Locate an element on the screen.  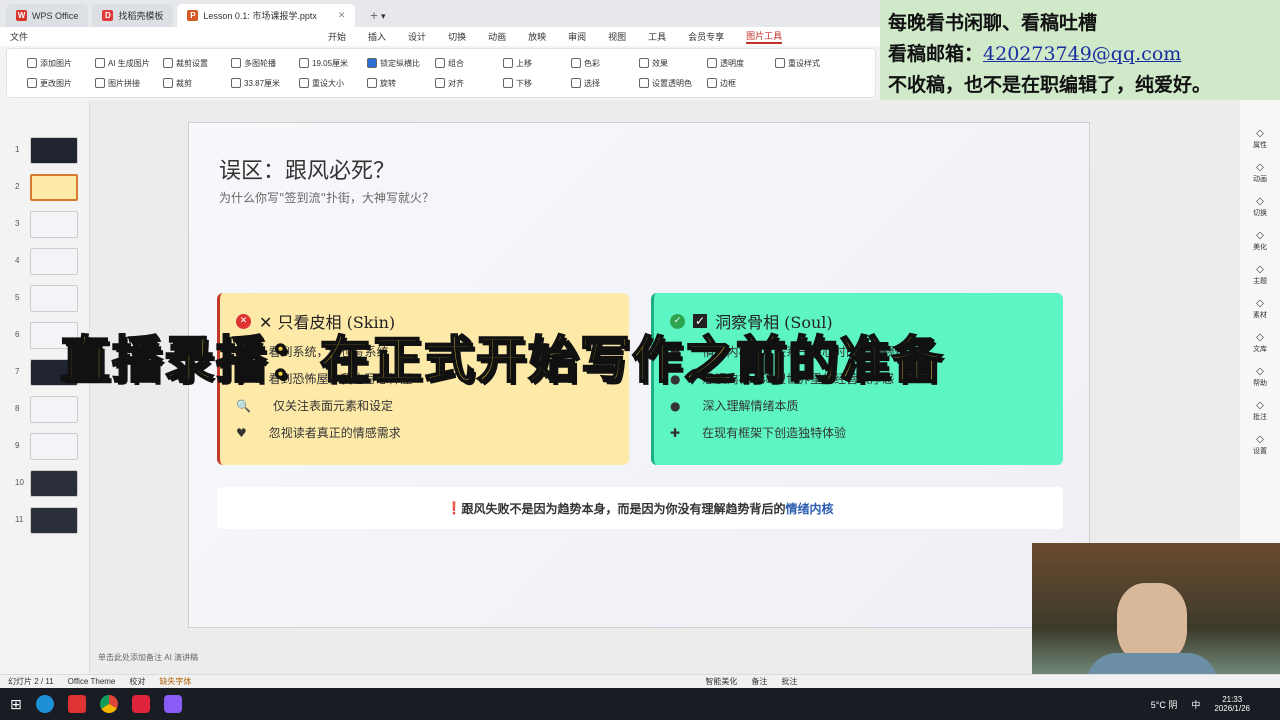
lock-ratio-checkbox: 锁定纵横比 is located at coordinates (401, 63).